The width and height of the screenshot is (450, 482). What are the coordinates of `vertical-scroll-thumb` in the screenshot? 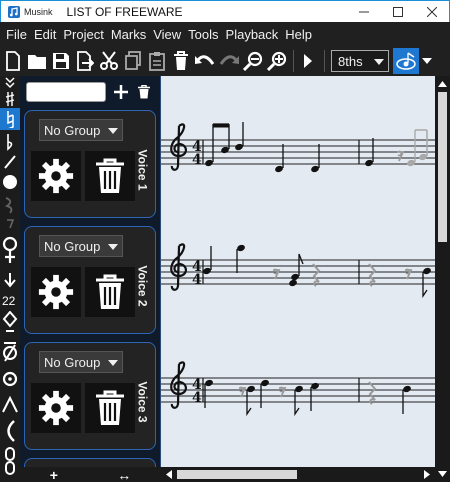 It's located at (442, 167).